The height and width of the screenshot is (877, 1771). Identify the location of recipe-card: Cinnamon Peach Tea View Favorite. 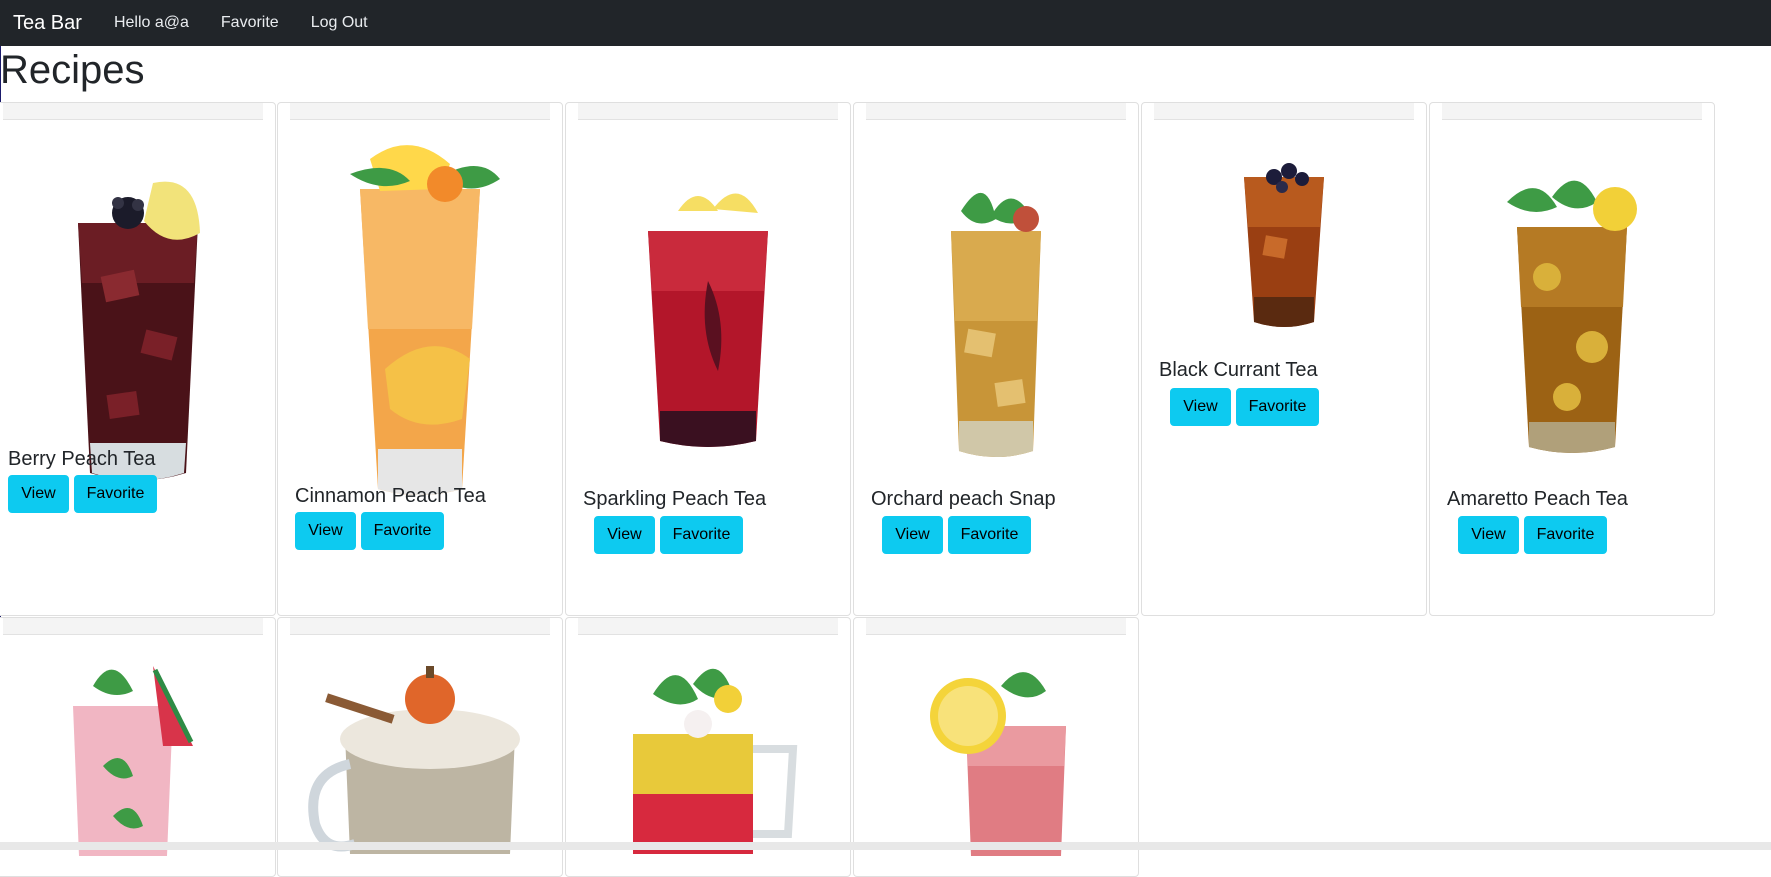
(420, 359).